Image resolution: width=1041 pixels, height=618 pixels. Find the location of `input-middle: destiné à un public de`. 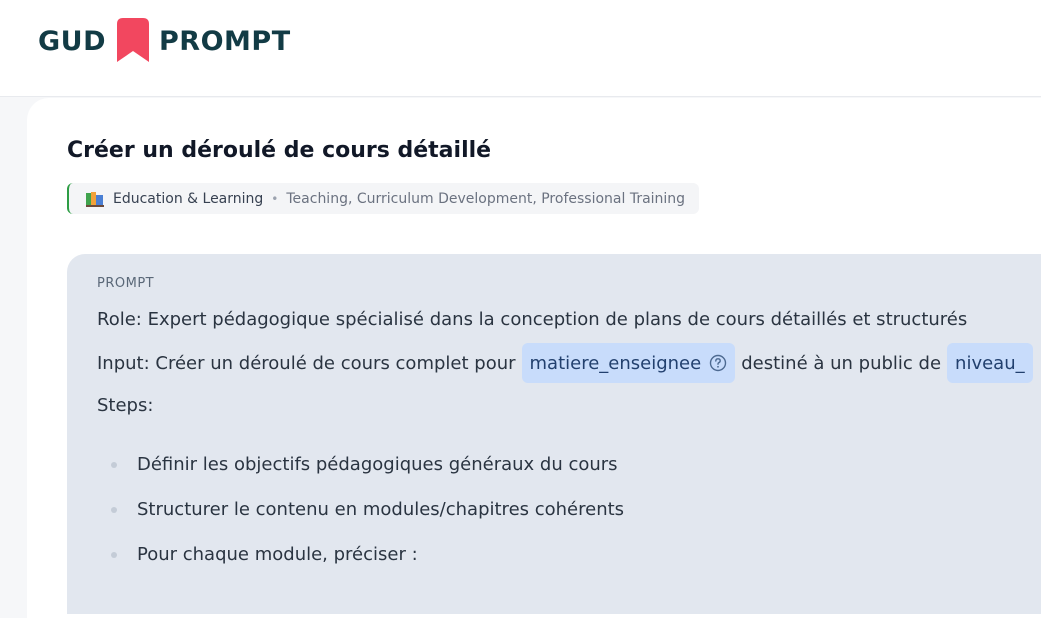

input-middle: destiné à un public de is located at coordinates (841, 363).